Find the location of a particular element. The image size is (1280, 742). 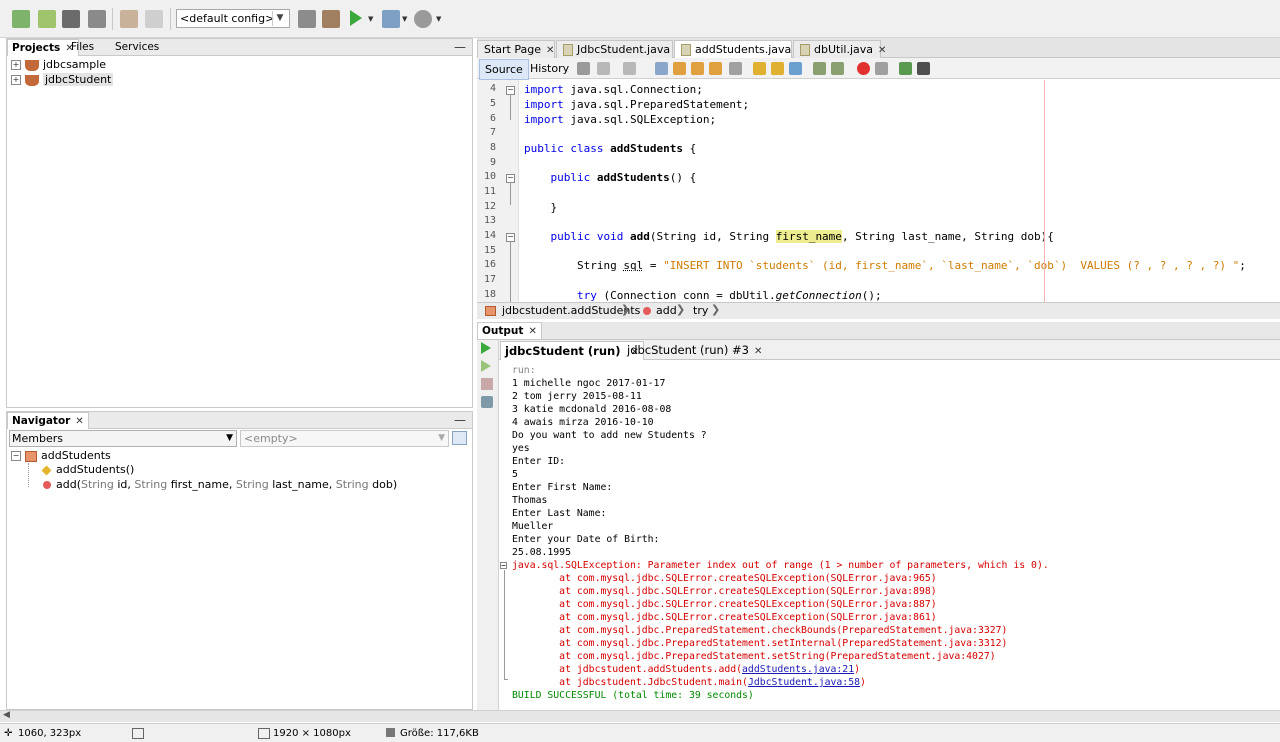

tab-dbutil-java: dbUtil.java ✕ is located at coordinates (839, 49).